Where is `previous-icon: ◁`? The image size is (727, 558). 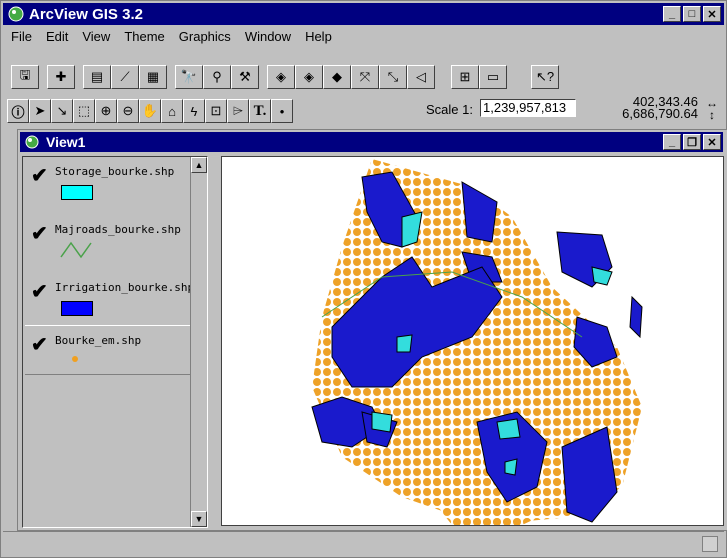 previous-icon: ◁ is located at coordinates (421, 76).